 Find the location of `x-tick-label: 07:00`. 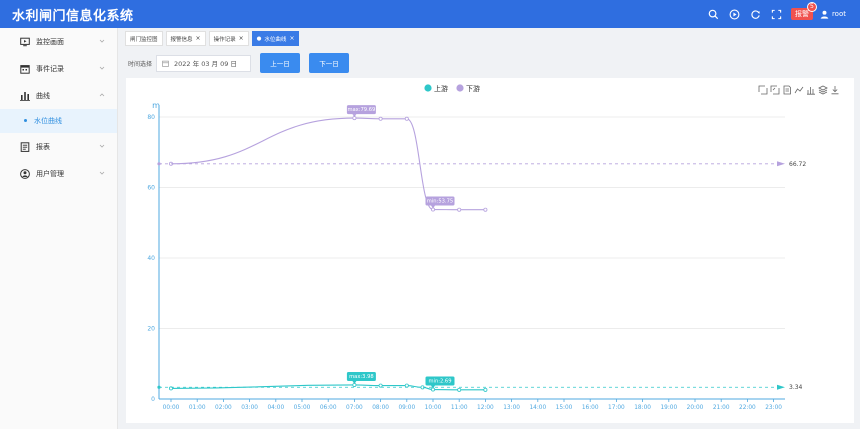

x-tick-label: 07:00 is located at coordinates (354, 408).